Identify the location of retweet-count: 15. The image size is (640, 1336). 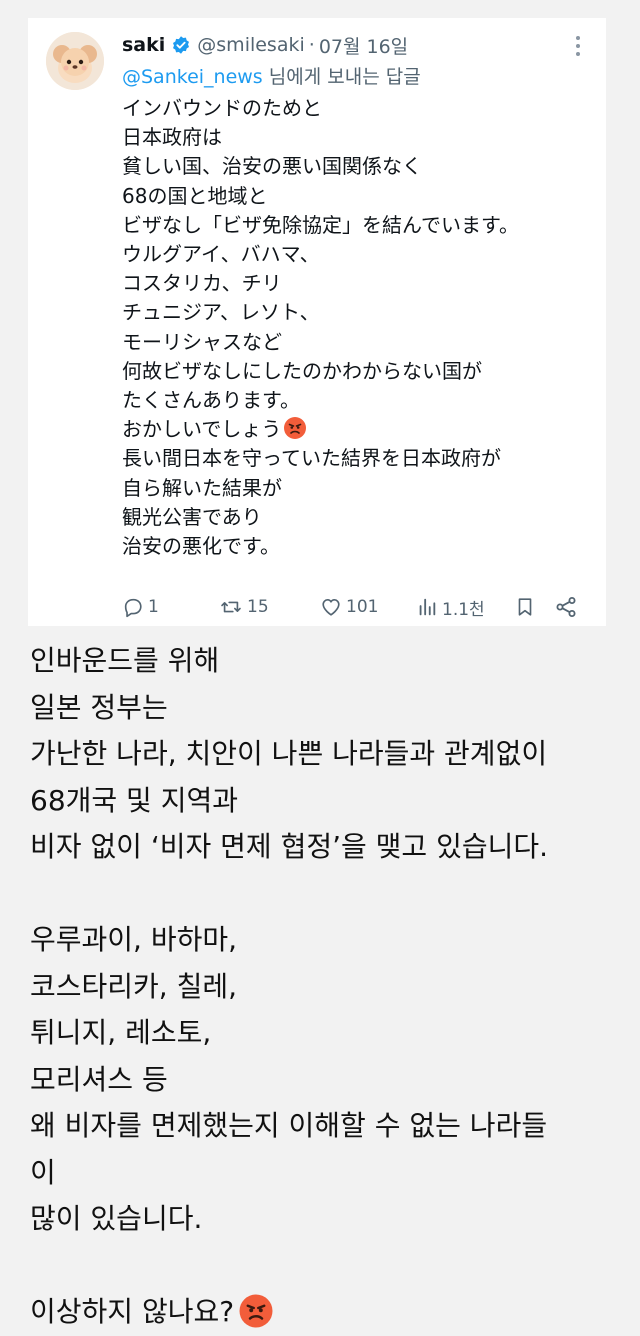
(258, 607).